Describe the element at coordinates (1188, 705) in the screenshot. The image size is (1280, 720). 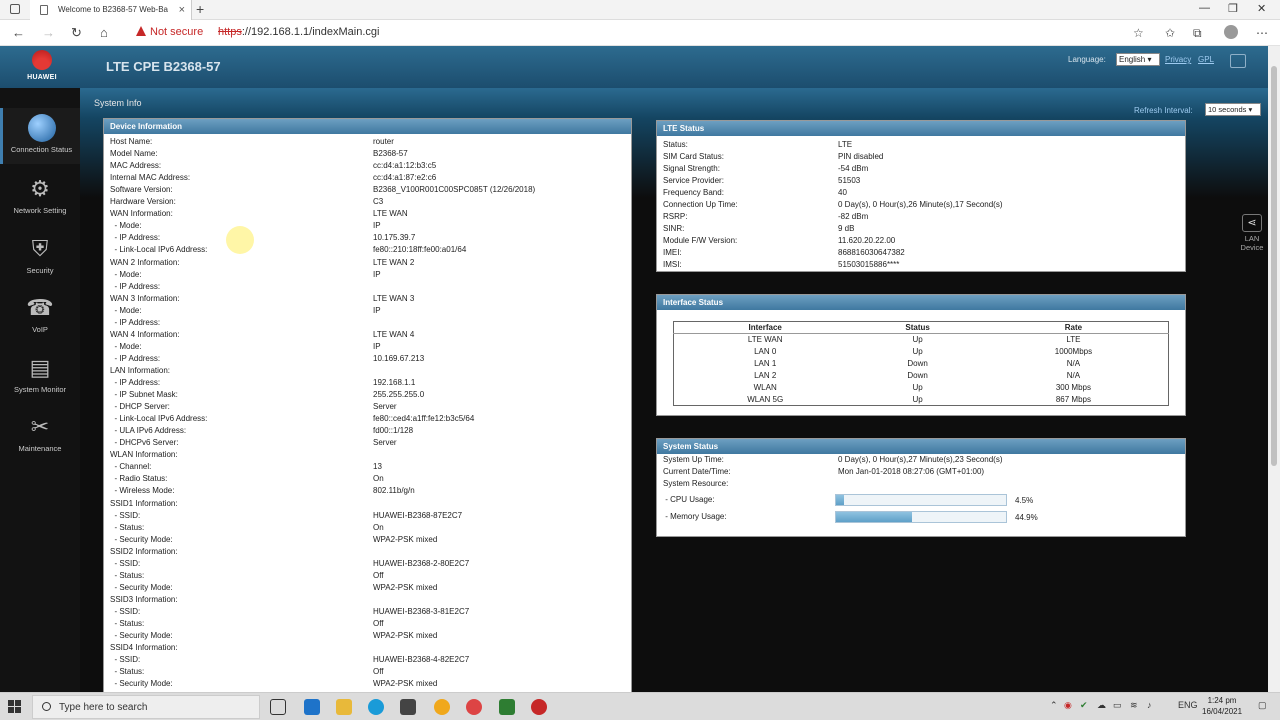
I see `input-language: ENG` at that location.